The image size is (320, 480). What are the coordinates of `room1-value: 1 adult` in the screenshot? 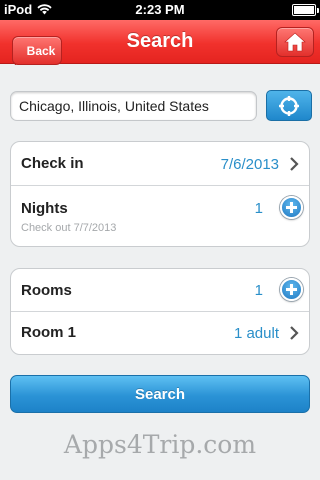 It's located at (256, 333).